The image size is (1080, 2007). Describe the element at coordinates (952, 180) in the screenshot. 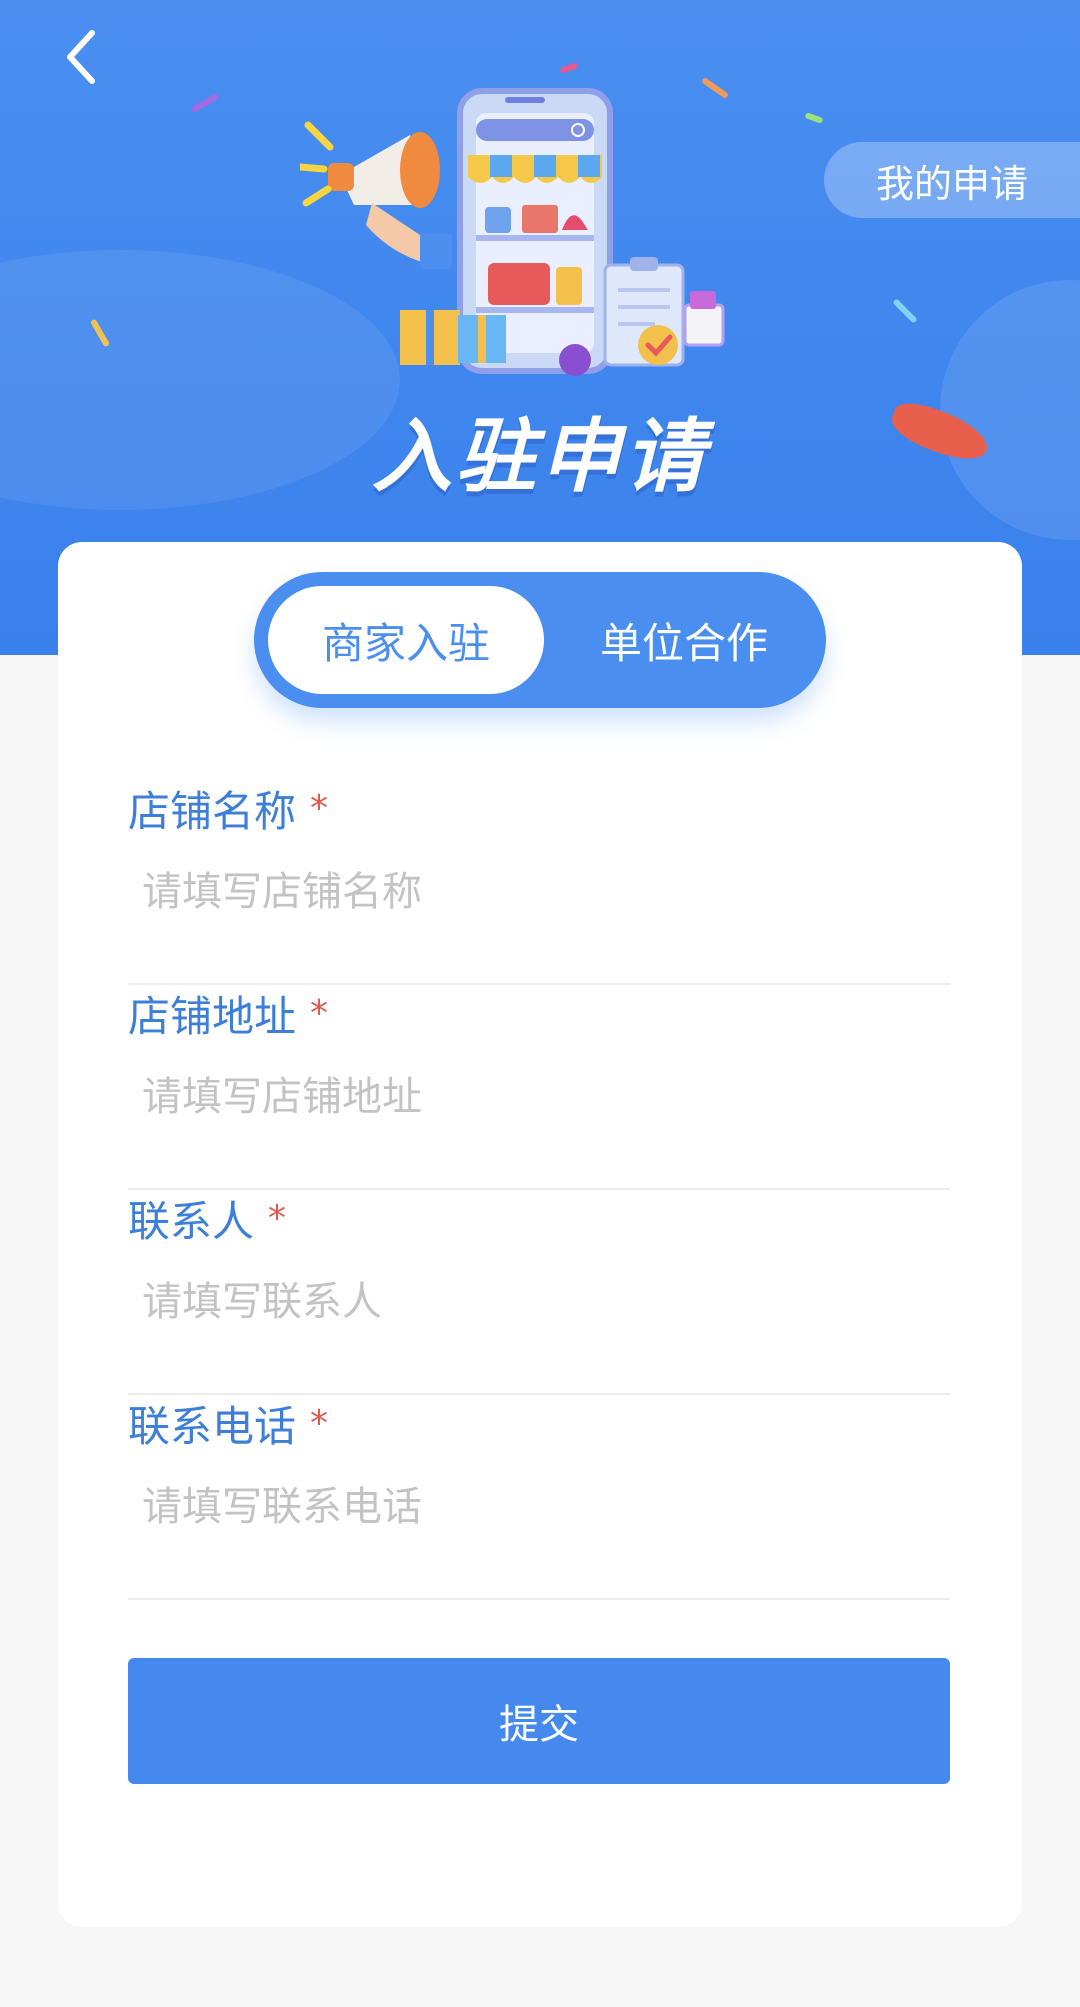

I see `my-applications-button: 我的申请` at that location.